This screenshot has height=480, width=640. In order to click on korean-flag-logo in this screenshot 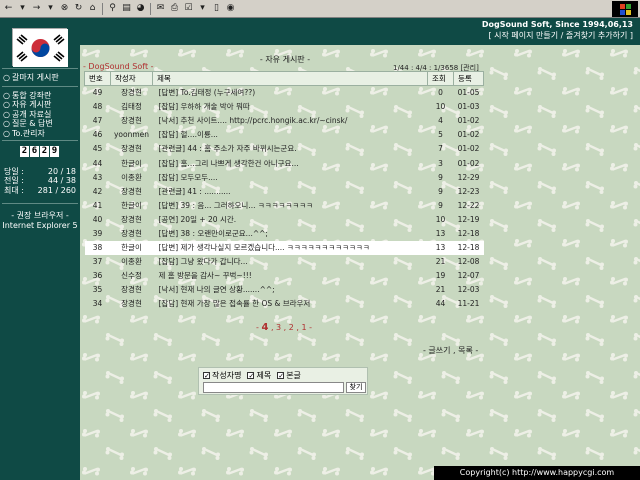, I will do `click(40, 47)`.